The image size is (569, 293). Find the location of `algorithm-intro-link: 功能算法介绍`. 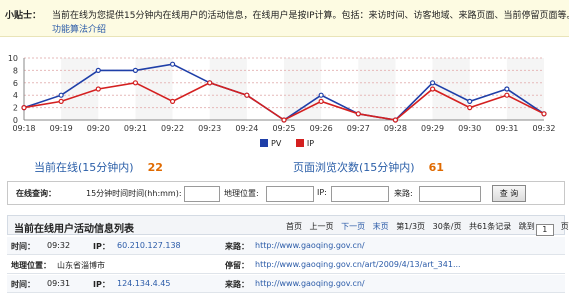

algorithm-intro-link: 功能算法介绍 is located at coordinates (79, 28).